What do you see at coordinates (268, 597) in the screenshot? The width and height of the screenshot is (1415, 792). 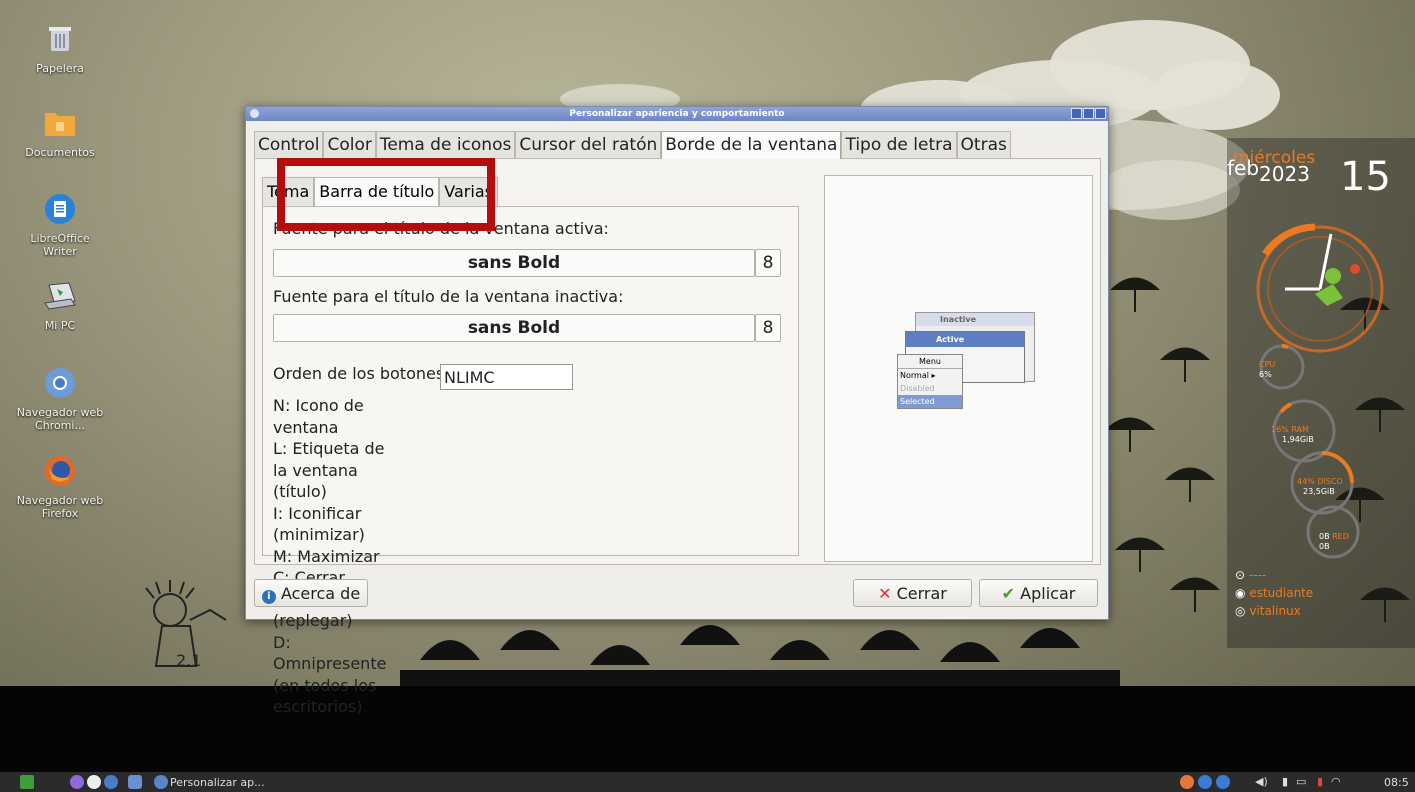 I see `info-icon: i` at bounding box center [268, 597].